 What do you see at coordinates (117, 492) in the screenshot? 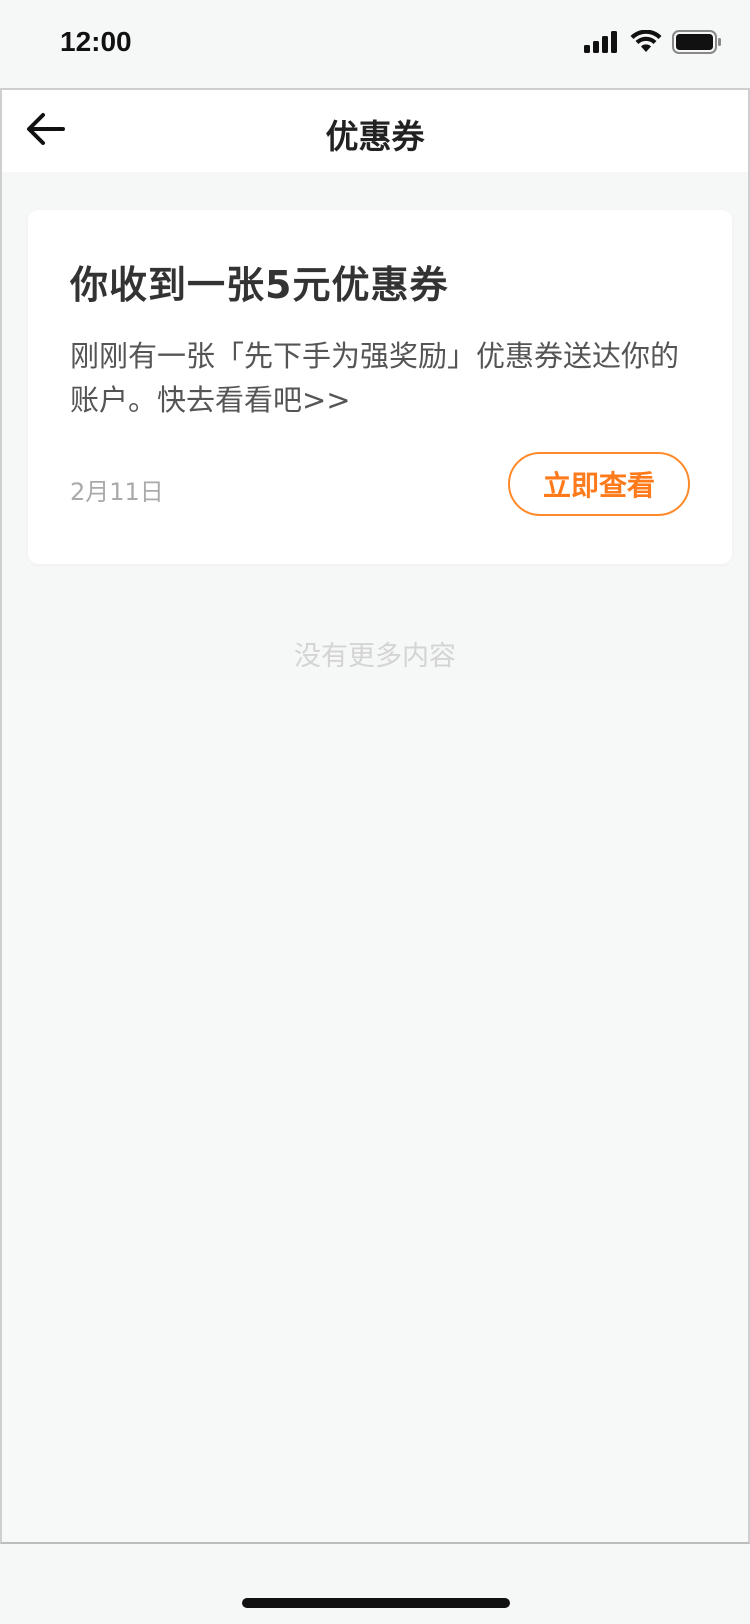
I see `notification-date: 2月11日` at bounding box center [117, 492].